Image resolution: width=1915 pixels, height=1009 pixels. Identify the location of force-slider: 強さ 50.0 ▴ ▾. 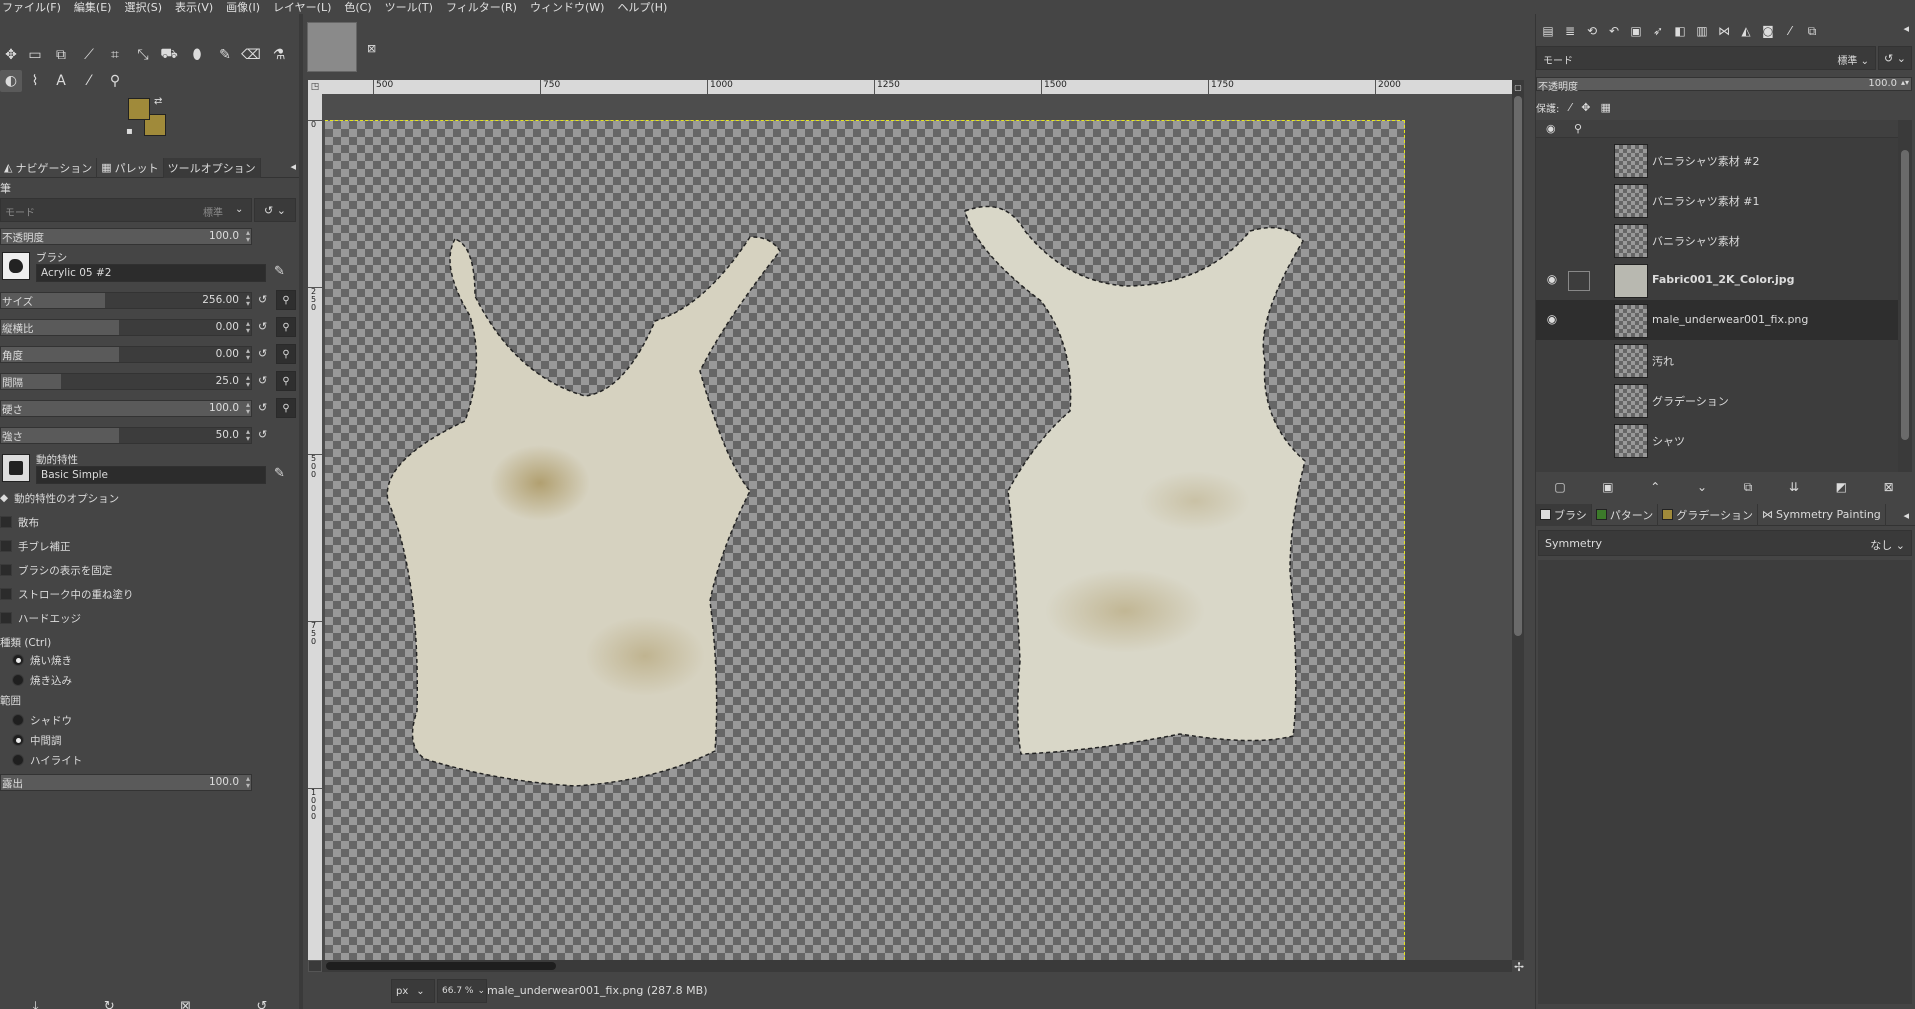
(126, 435).